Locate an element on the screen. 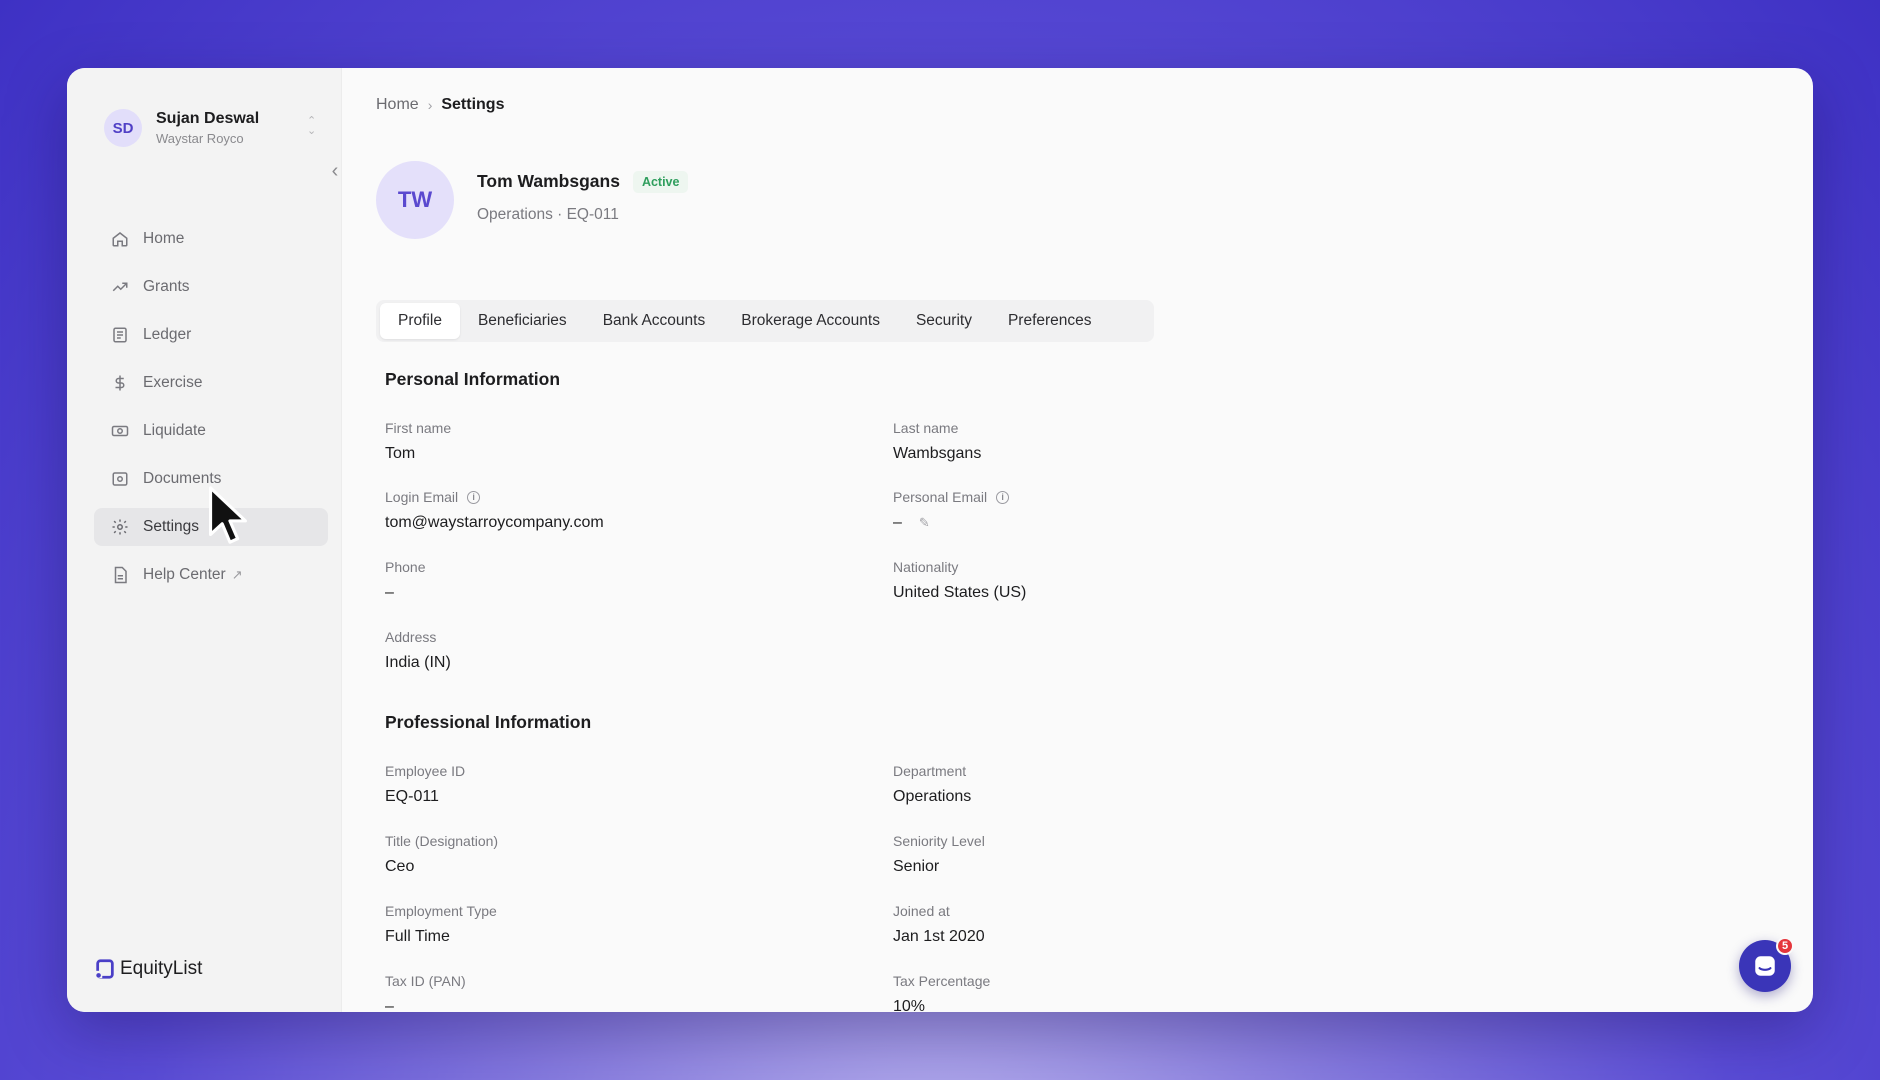 The height and width of the screenshot is (1080, 1880). sidebar-item-help-center: Help Center ↗ is located at coordinates (211, 575).